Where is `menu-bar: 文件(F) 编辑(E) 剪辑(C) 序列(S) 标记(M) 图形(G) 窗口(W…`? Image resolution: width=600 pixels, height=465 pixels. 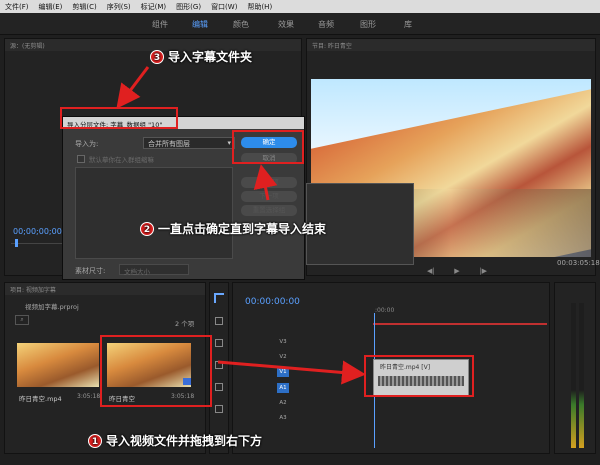
menu-bar: 文件(F) 编辑(E) 剪辑(C) 序列(S) 标记(M) 图形(G) 窗口(W… is located at coordinates (300, 6).